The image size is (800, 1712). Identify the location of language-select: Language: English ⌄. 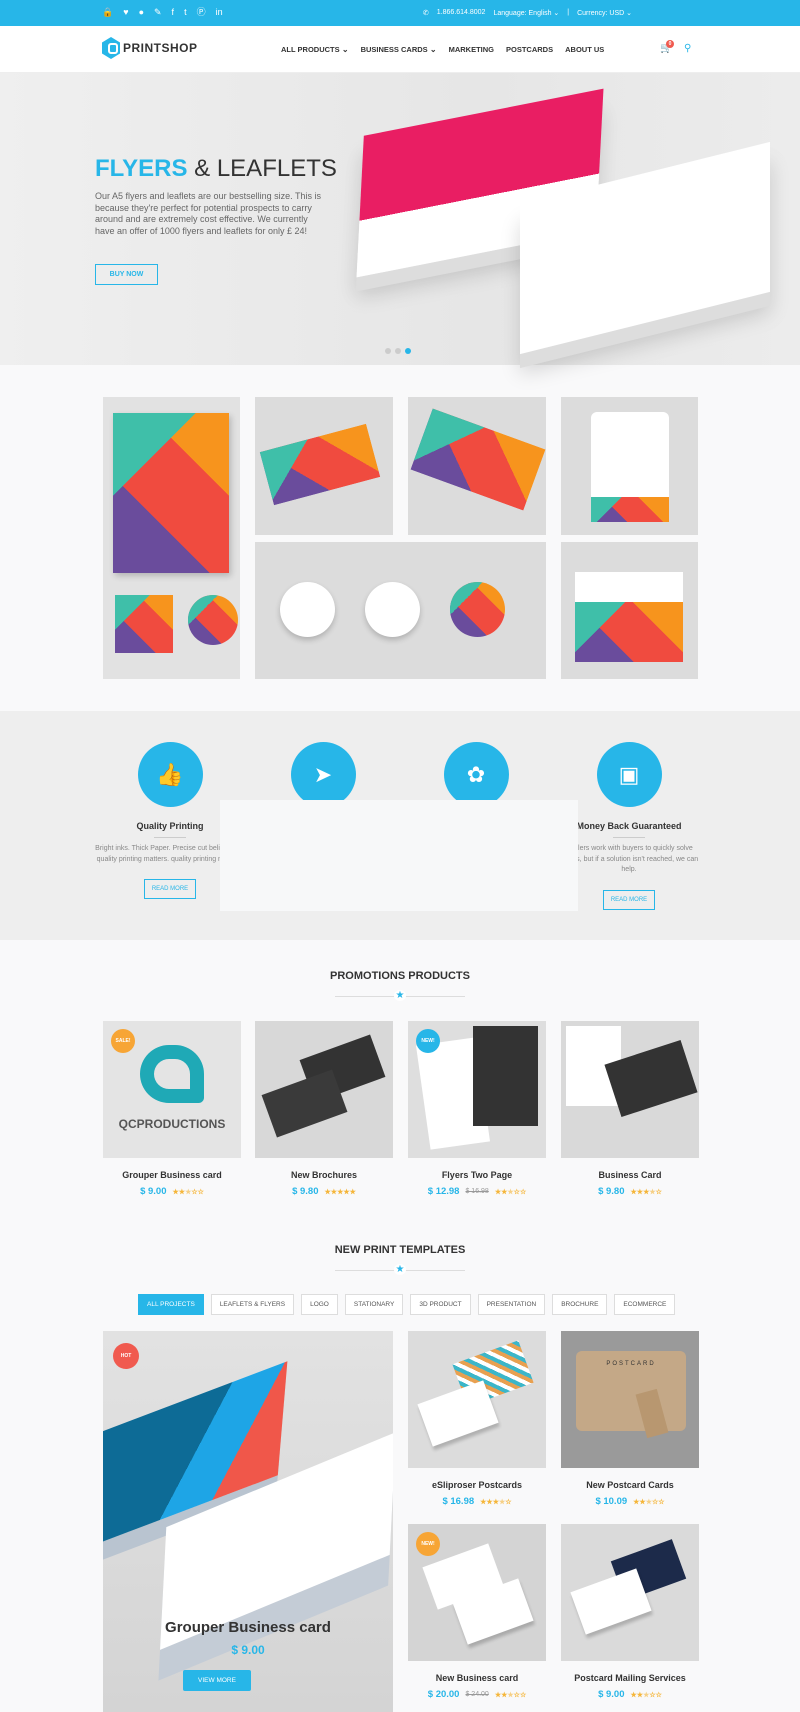
(526, 13).